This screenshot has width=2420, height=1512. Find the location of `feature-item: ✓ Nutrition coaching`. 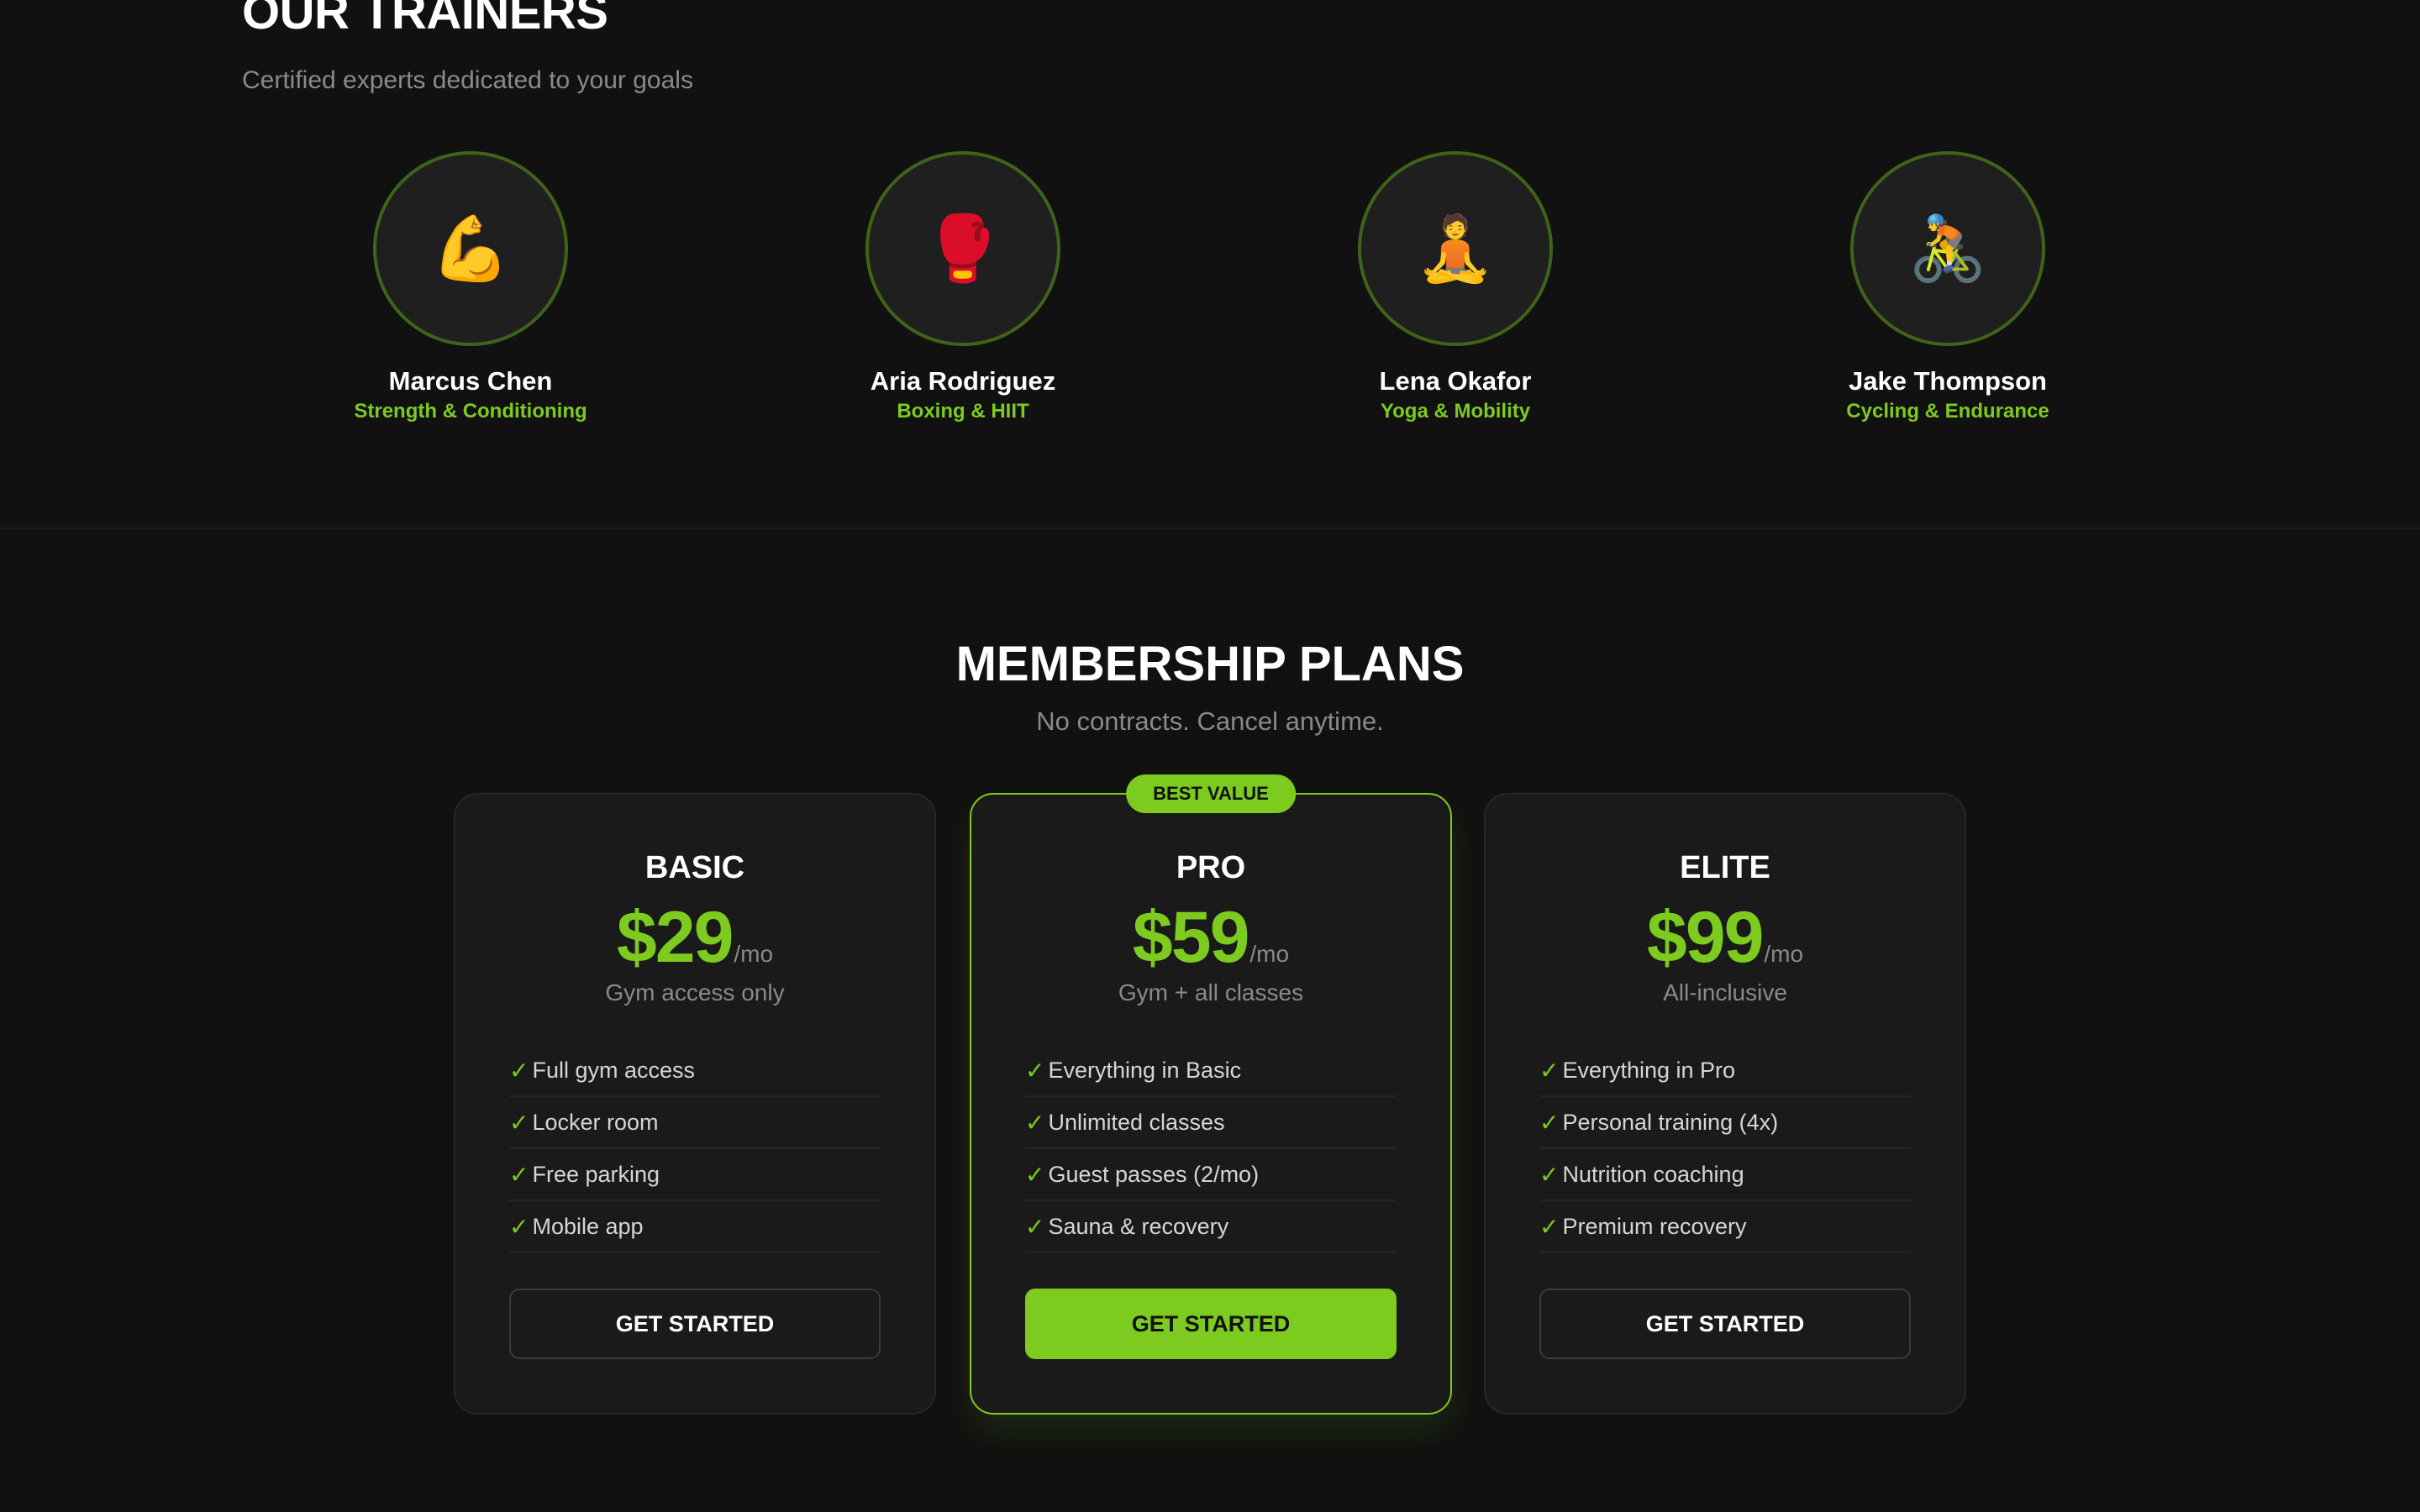

feature-item: ✓ Nutrition coaching is located at coordinates (1725, 1175).